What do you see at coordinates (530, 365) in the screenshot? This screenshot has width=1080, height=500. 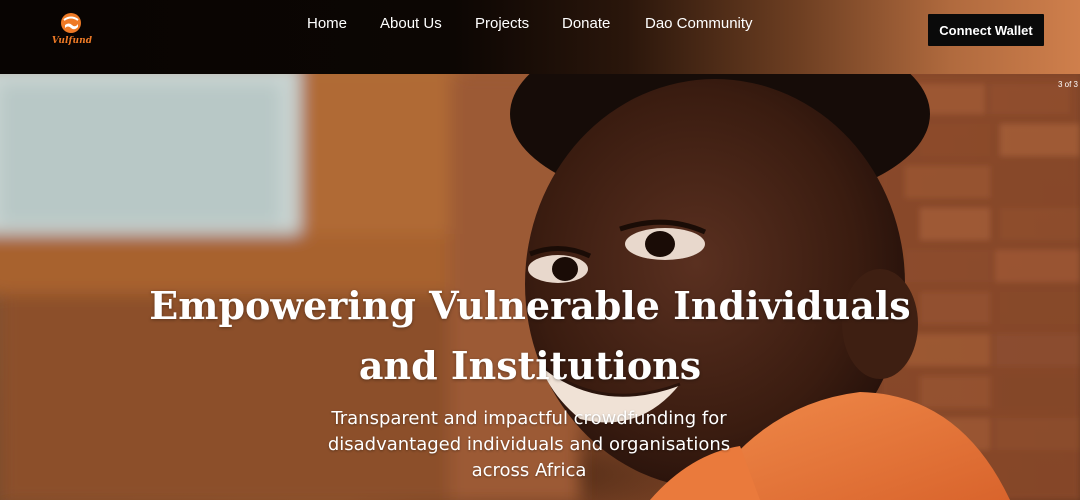 I see `hero-title-line-2: and Institutions` at bounding box center [530, 365].